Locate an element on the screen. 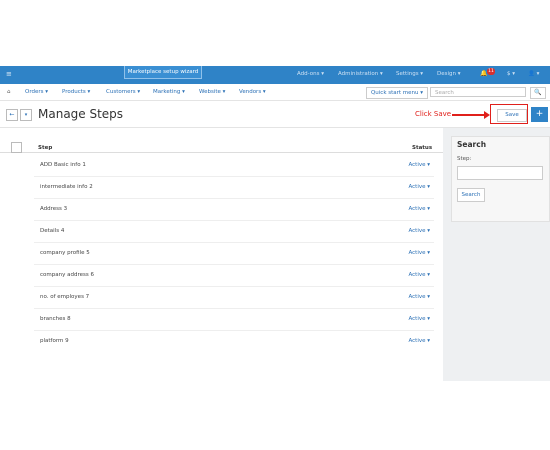  table-row: company profile 5 Active ▾ is located at coordinates (234, 253).